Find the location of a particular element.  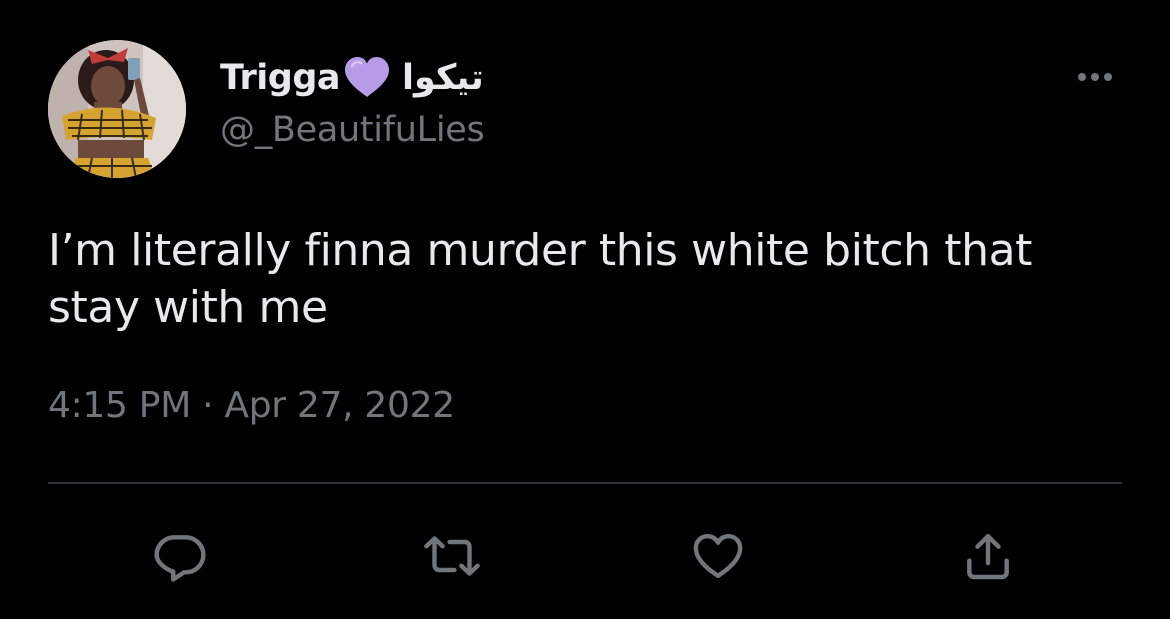

like-button is located at coordinates (718, 556).